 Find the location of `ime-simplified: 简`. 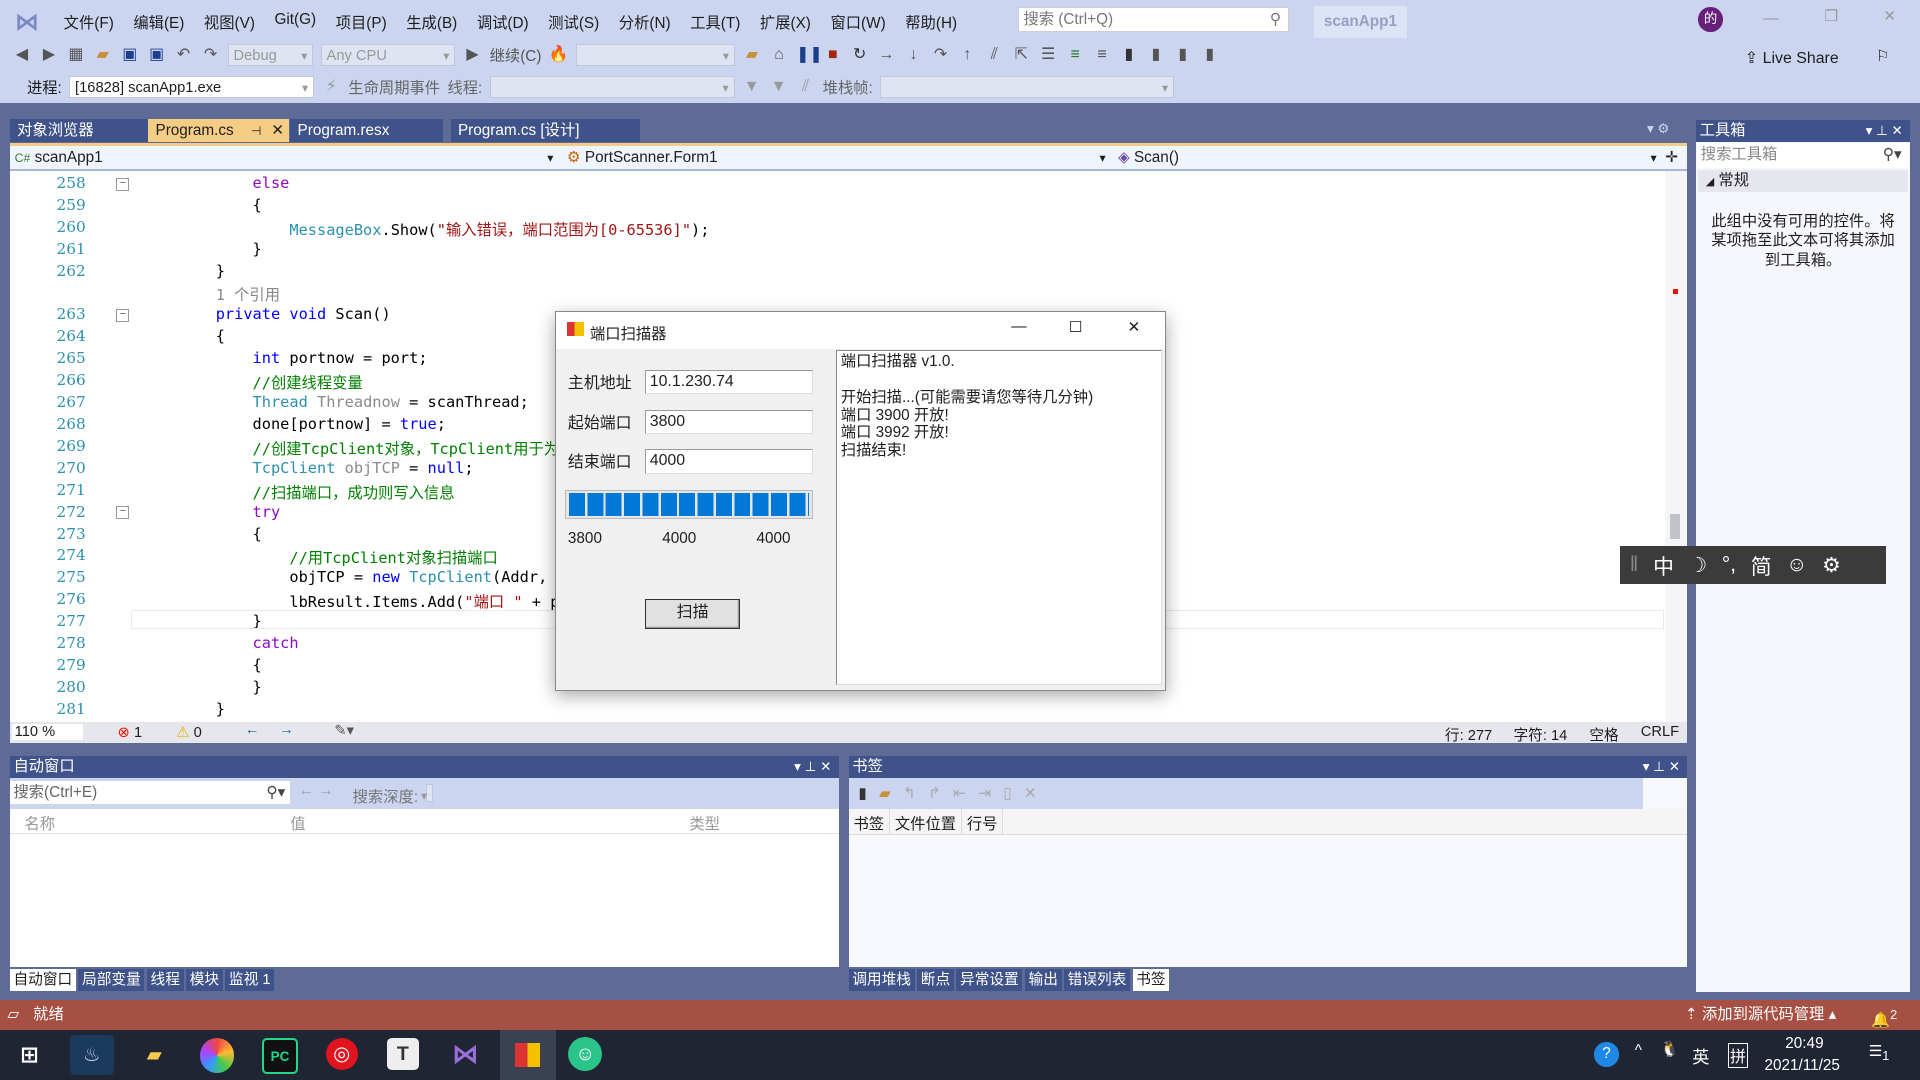

ime-simplified: 简 is located at coordinates (1761, 565).